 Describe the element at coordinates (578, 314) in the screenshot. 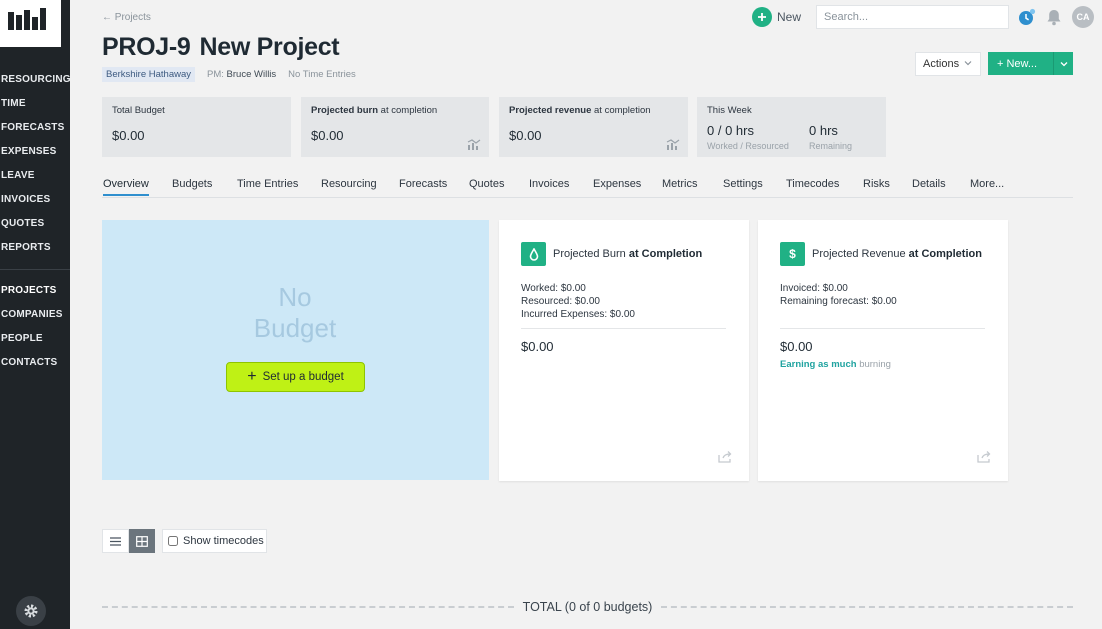

I see `burn-incurred: Incurred Expenses: $0.00` at that location.